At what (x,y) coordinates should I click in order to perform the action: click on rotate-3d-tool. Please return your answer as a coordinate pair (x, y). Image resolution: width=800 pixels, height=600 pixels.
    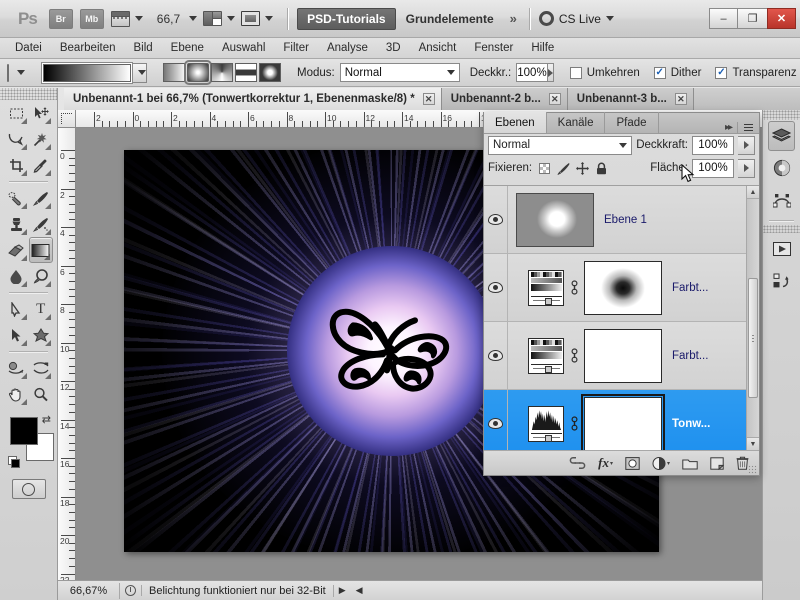
    Looking at the image, I should click on (16, 368).